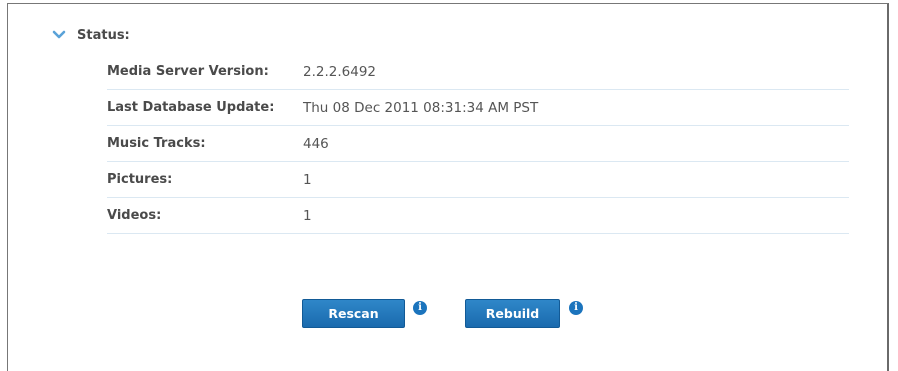 Image resolution: width=898 pixels, height=371 pixels. Describe the element at coordinates (512, 313) in the screenshot. I see `rebuild-button: Rebuild` at that location.